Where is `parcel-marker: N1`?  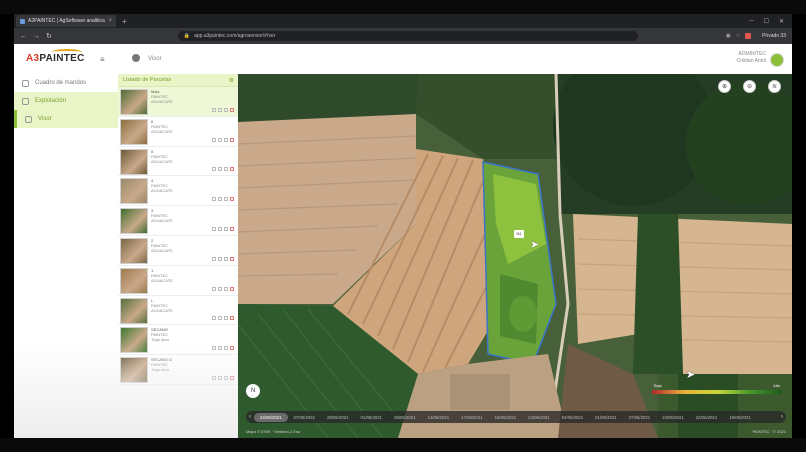 parcel-marker: N1 is located at coordinates (519, 234).